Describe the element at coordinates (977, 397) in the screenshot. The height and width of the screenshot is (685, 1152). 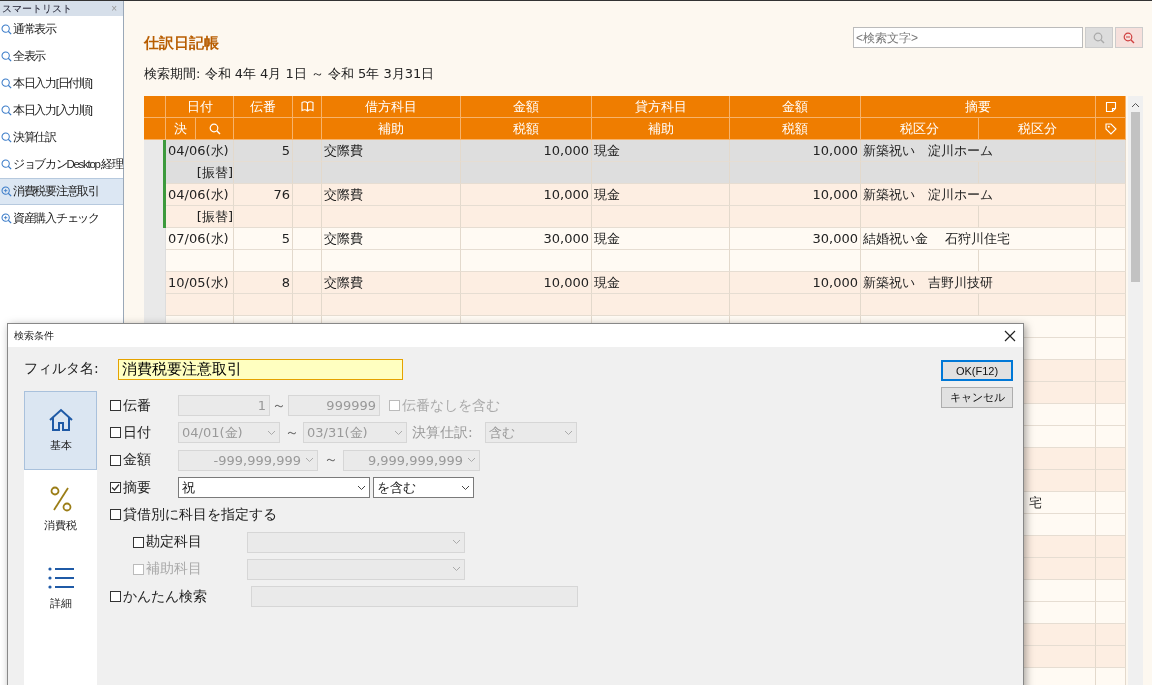
I see `cancel-button: キャンセル` at that location.